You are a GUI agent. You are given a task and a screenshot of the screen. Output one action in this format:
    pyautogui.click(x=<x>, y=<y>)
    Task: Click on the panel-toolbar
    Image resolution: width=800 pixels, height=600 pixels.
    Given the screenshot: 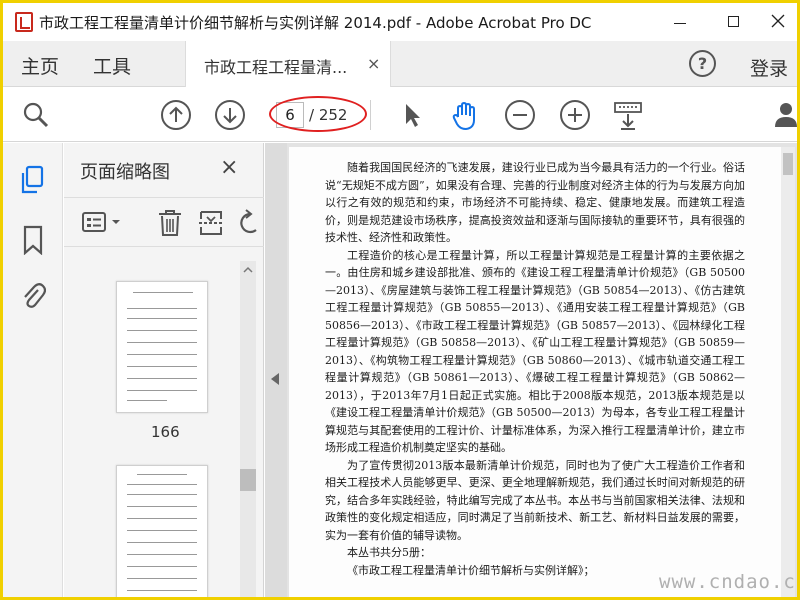 What is the action you would take?
    pyautogui.click(x=164, y=222)
    